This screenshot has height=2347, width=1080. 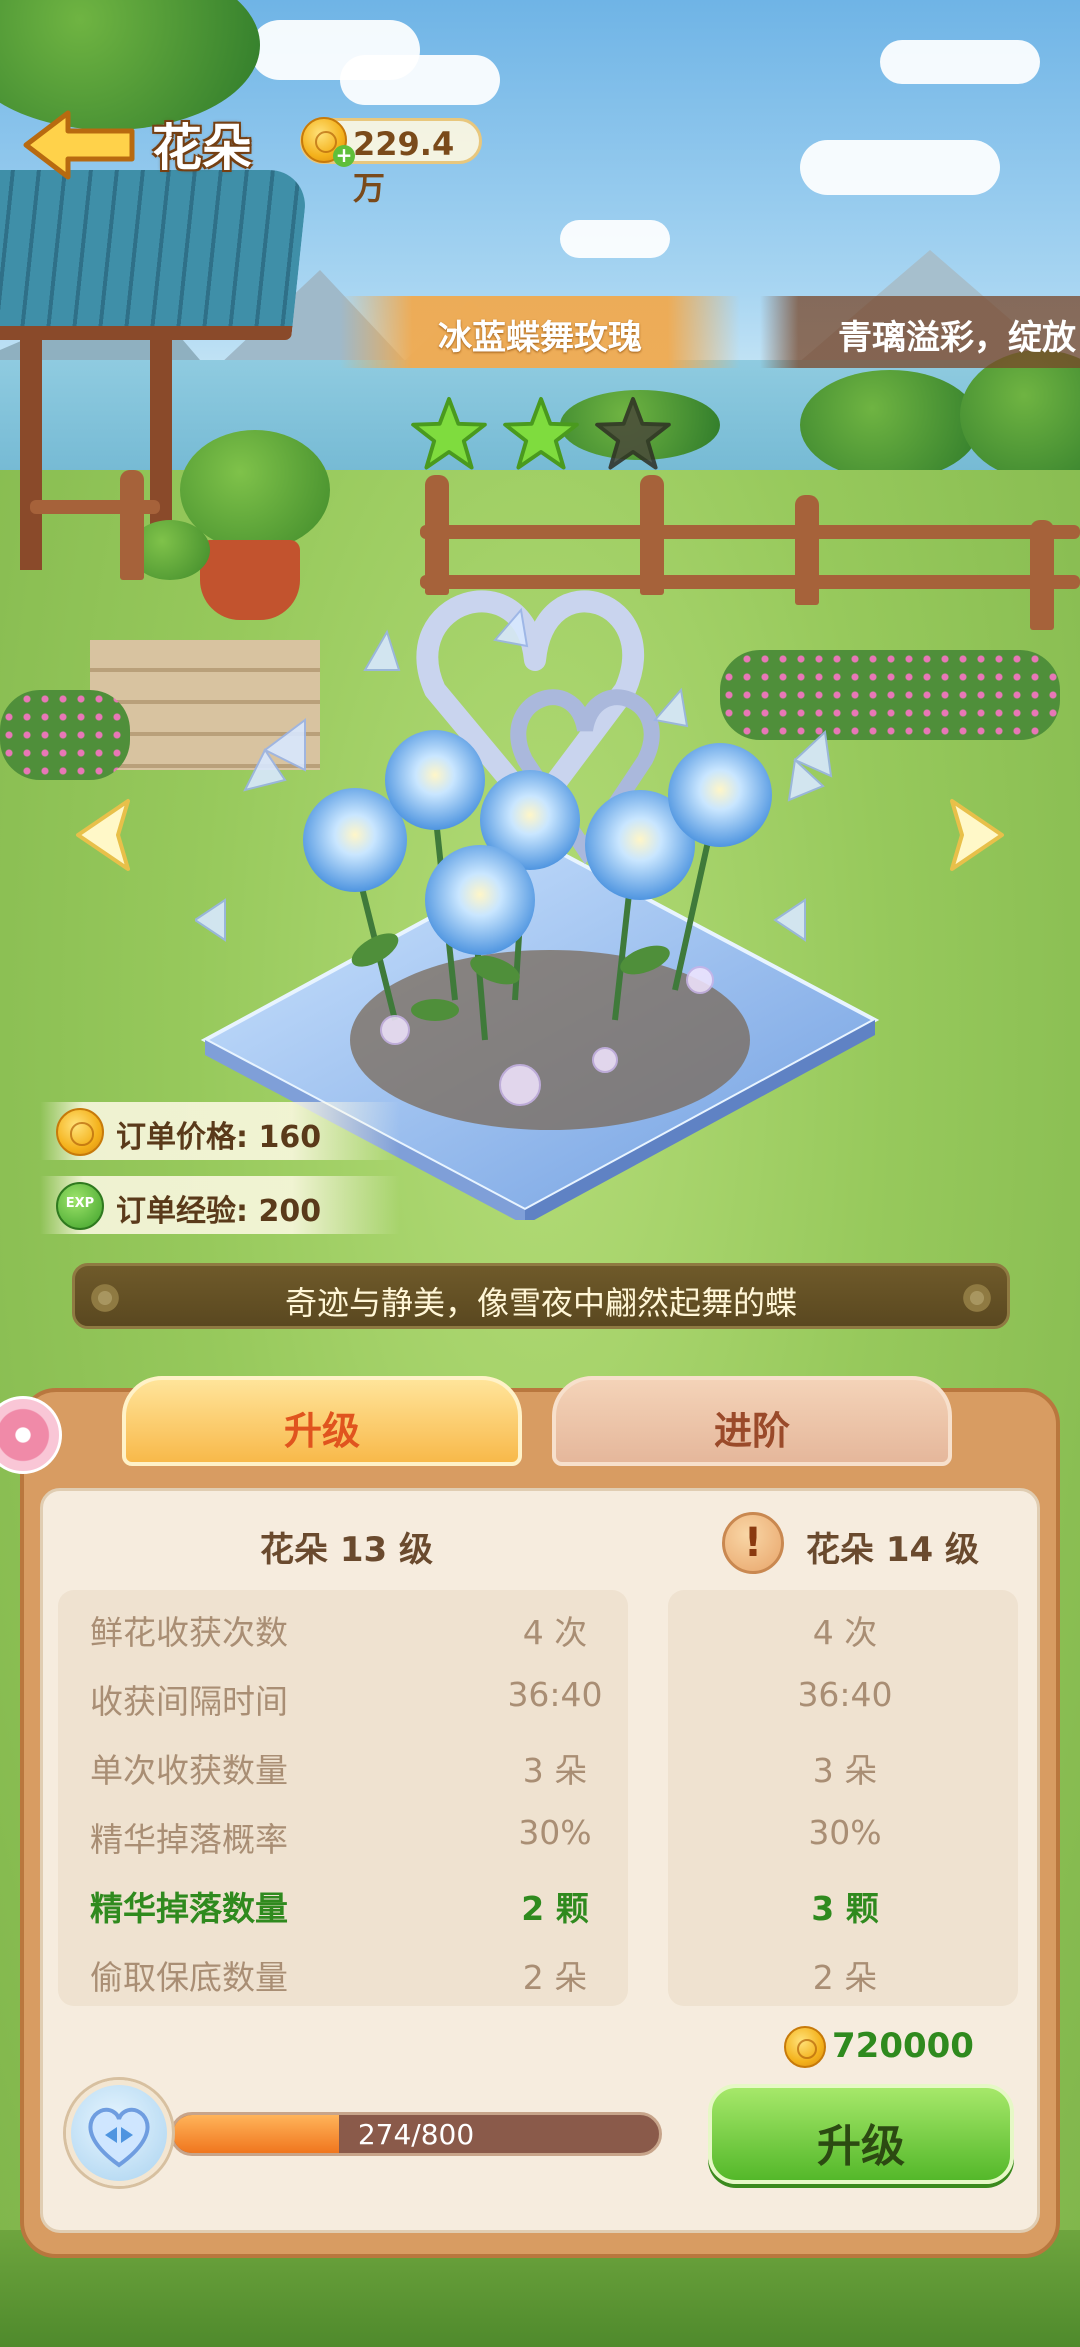 What do you see at coordinates (555, 1694) in the screenshot?
I see `stat-current-value: 36:40` at bounding box center [555, 1694].